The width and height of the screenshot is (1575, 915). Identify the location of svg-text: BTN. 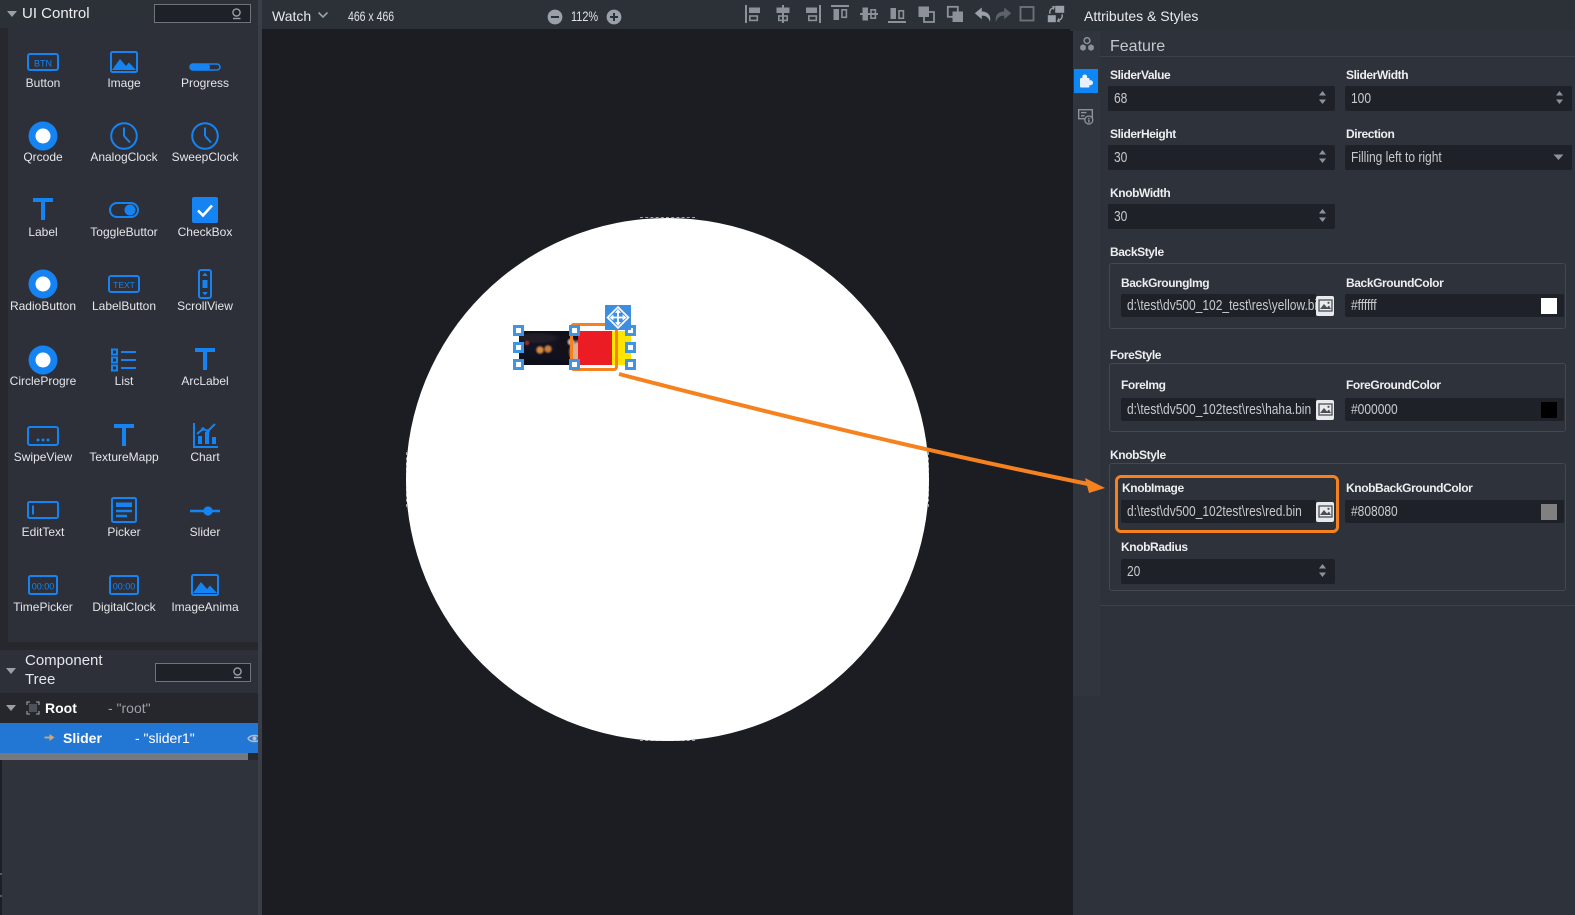
(43, 63).